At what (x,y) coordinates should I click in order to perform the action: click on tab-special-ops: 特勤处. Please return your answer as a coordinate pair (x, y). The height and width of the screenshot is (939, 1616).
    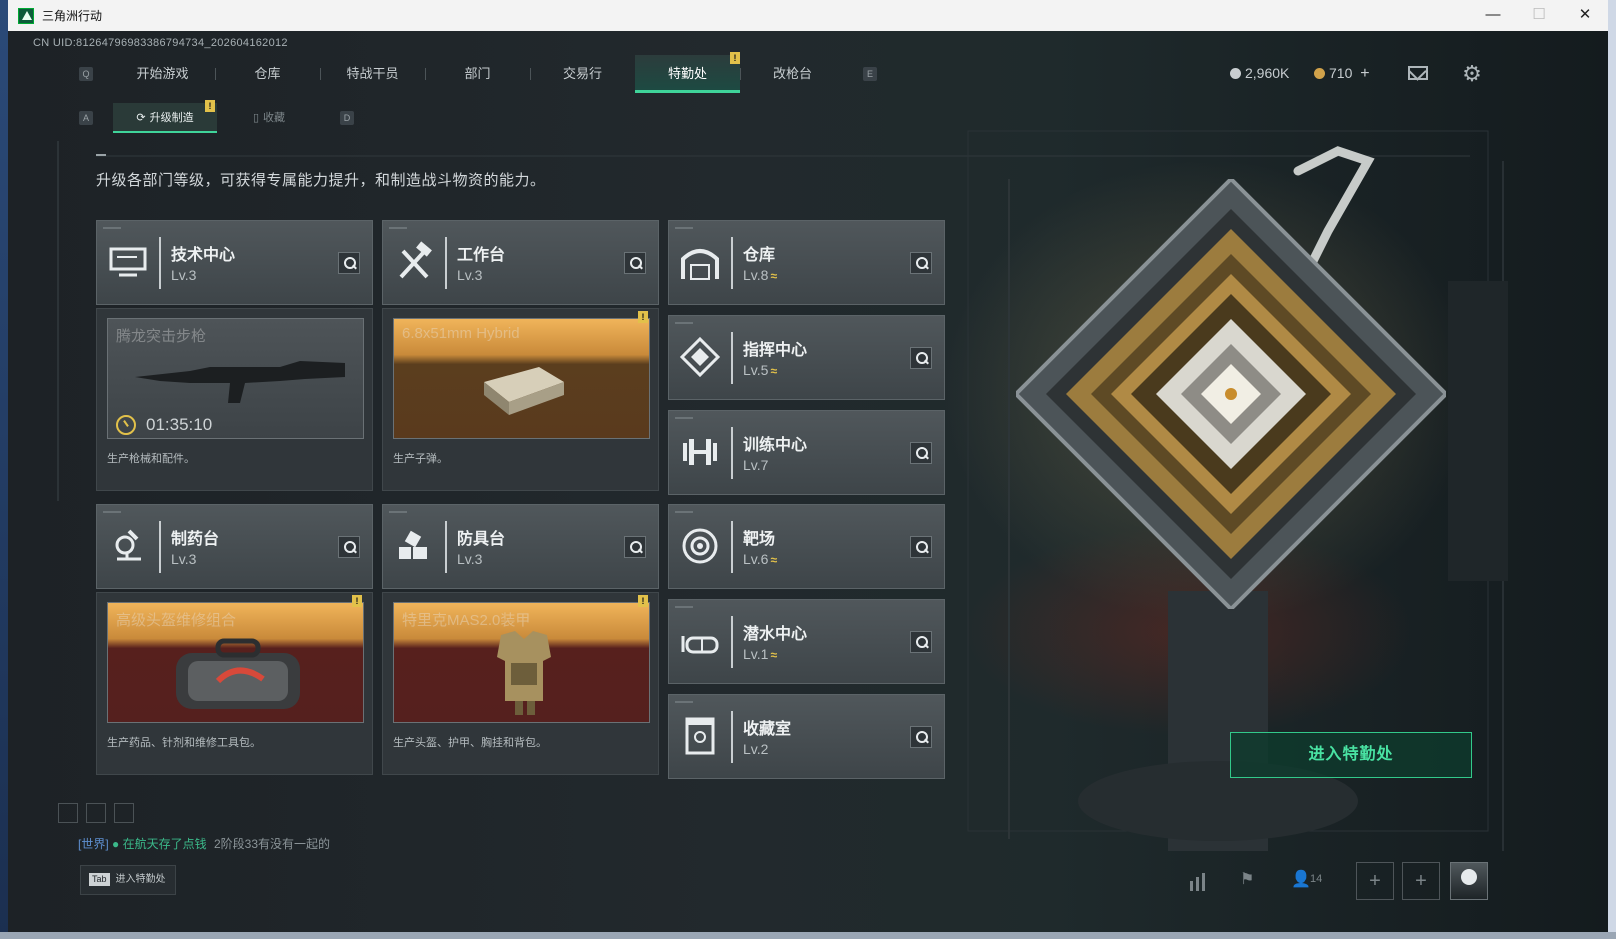
    Looking at the image, I should click on (687, 74).